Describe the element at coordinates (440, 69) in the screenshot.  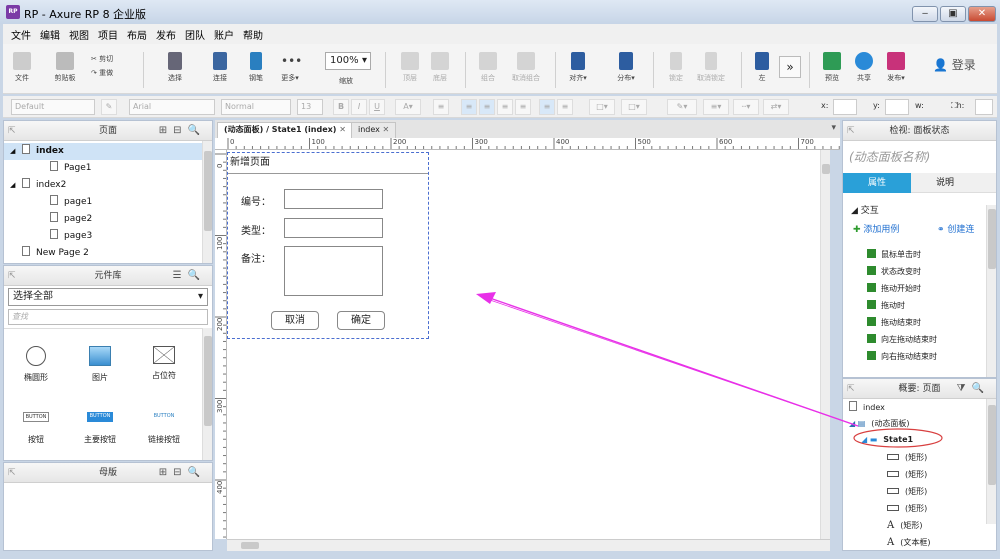
I see `send-bottom-tool: 底层` at that location.